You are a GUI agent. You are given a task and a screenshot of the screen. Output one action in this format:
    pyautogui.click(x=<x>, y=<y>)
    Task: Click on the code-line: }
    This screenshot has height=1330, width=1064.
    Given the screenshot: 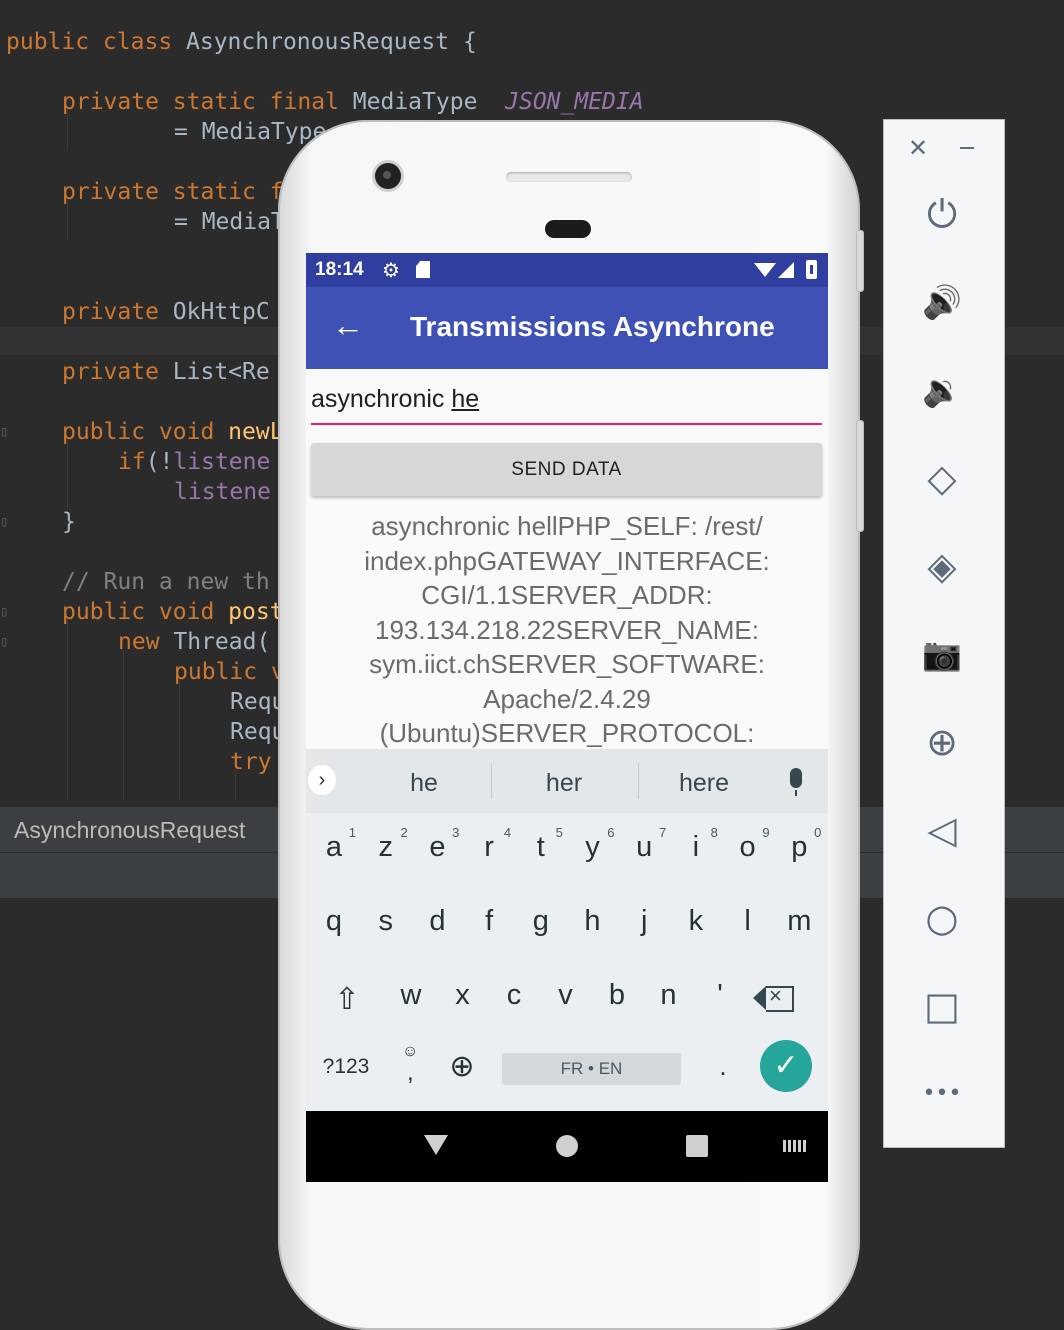 What is the action you would take?
    pyautogui.click(x=69, y=522)
    